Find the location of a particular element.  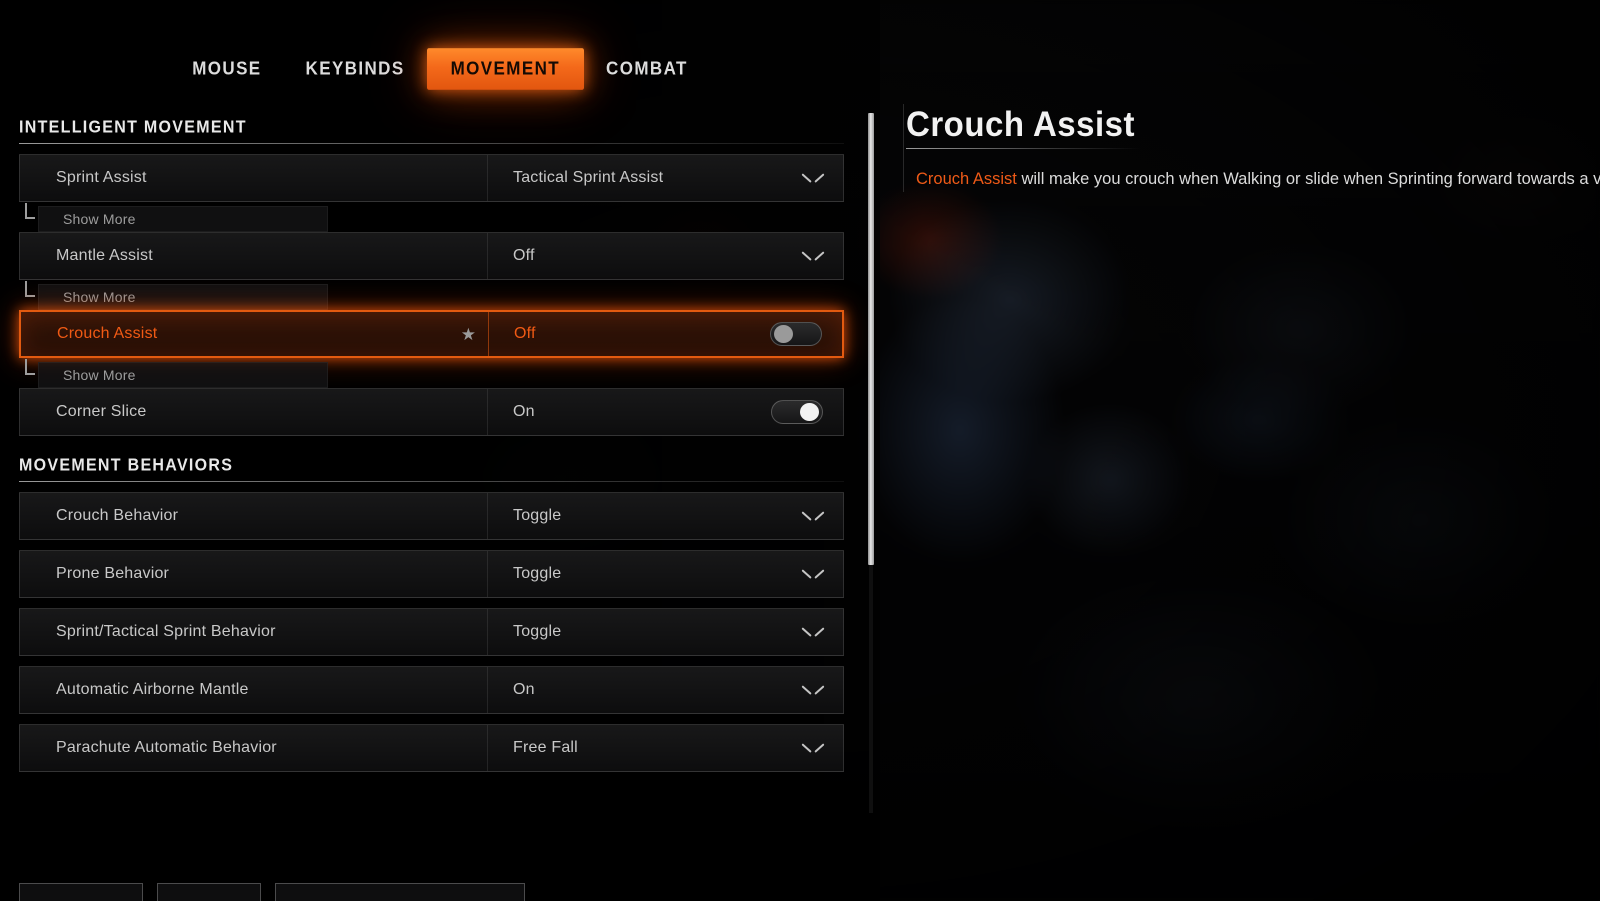

setting-row-sprint-assist: Sprint Assist Tactical Sprint Assist is located at coordinates (431, 178).